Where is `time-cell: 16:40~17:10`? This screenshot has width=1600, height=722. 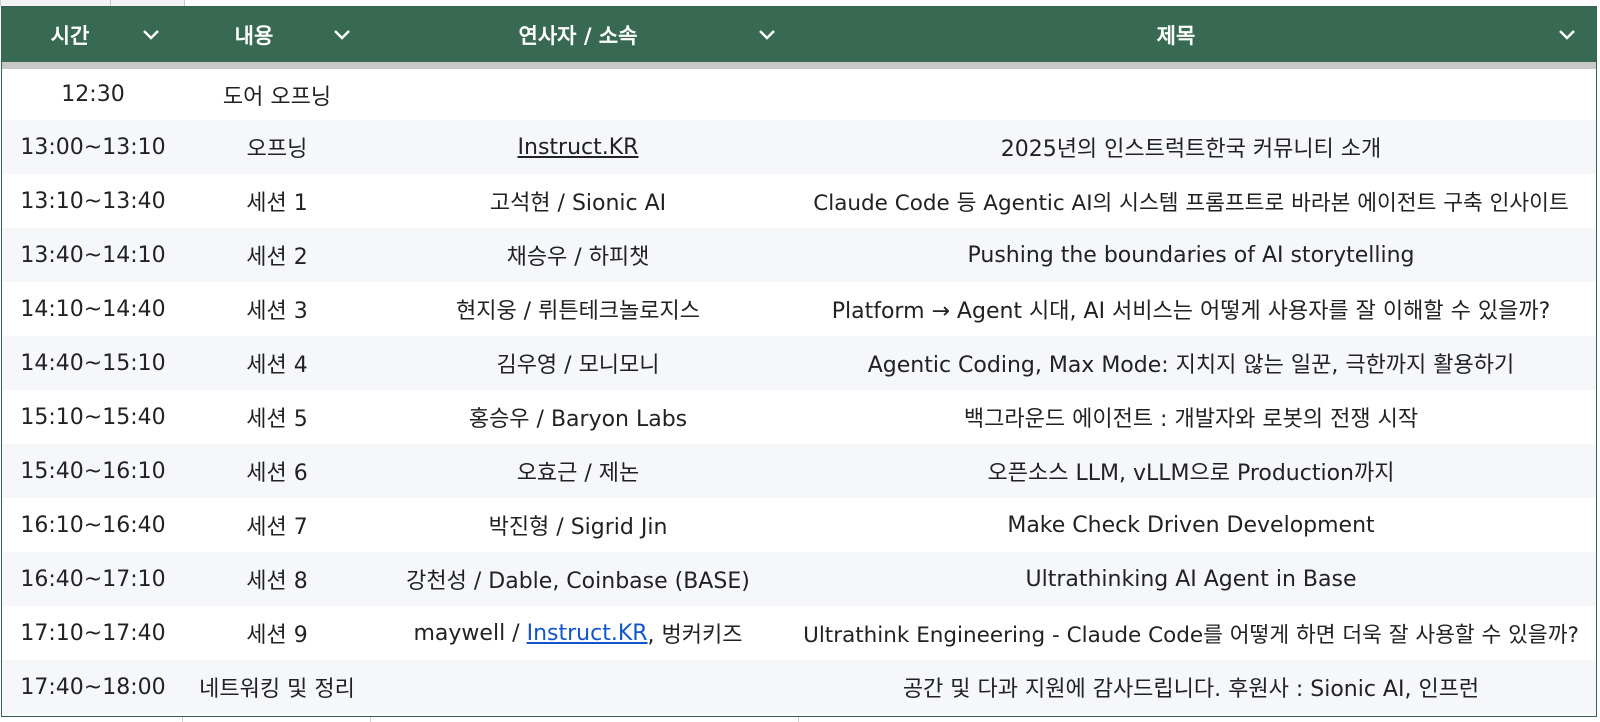
time-cell: 16:40~17:10 is located at coordinates (93, 579).